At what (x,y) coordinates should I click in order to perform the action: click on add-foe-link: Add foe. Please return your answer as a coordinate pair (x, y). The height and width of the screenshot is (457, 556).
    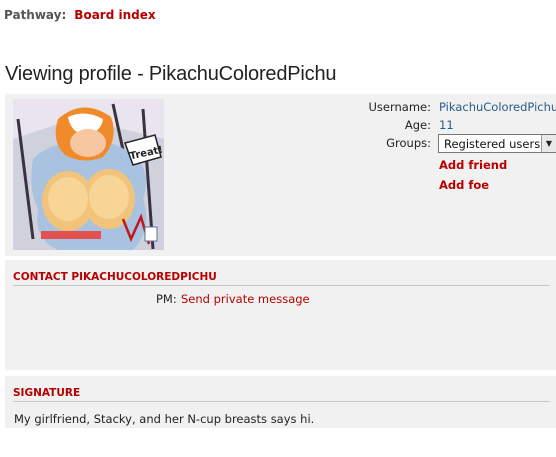
    Looking at the image, I should click on (464, 185).